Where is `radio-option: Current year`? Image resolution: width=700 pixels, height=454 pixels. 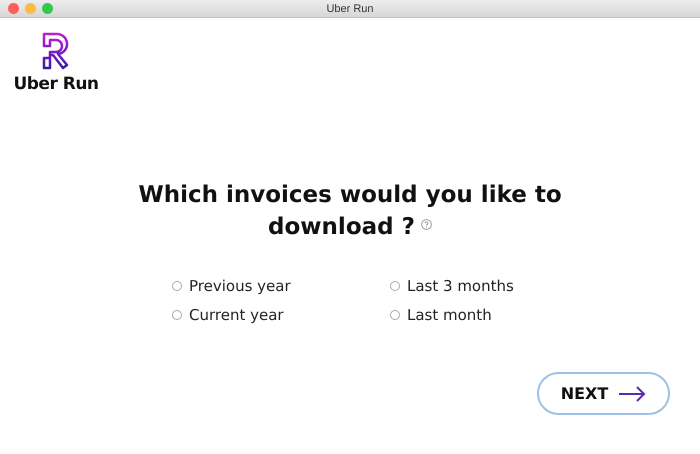
radio-option: Current year is located at coordinates (281, 315).